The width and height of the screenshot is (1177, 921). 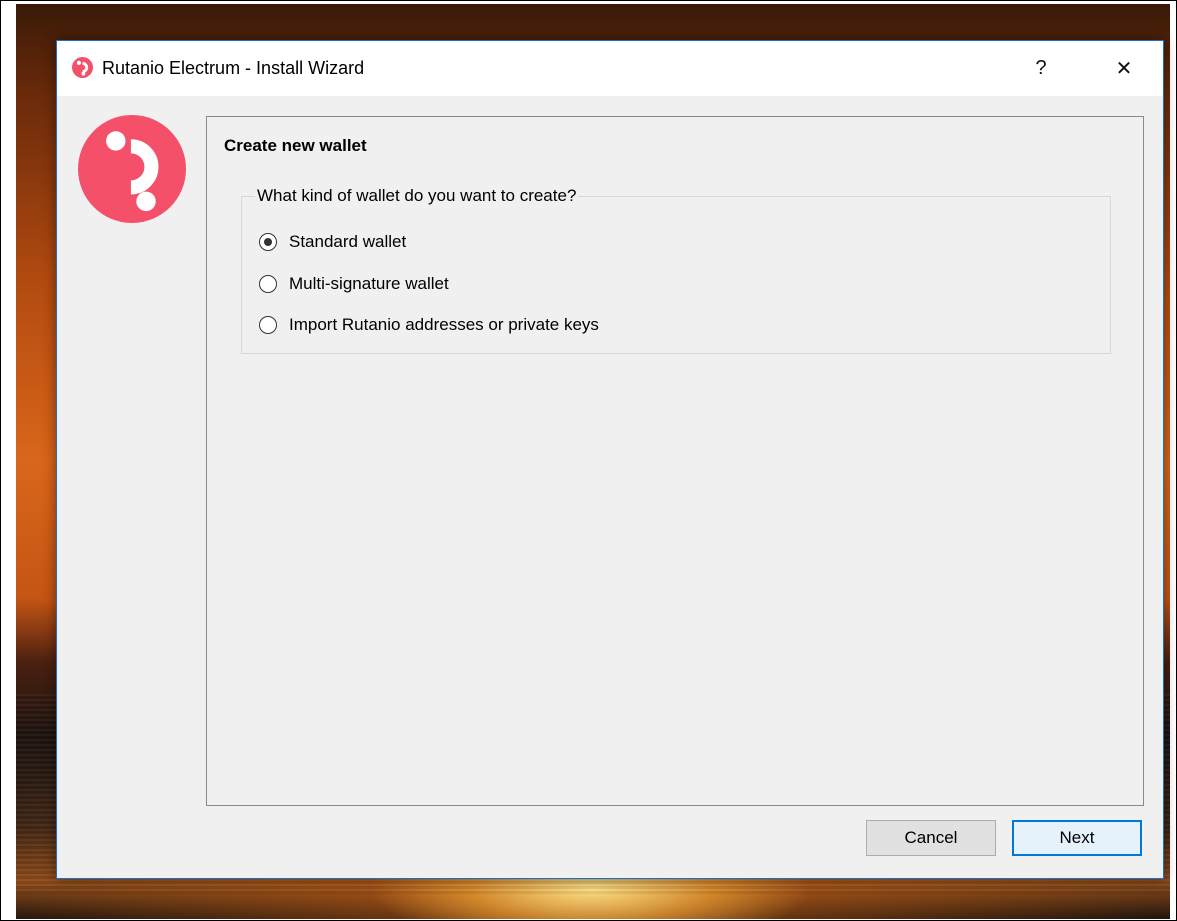 What do you see at coordinates (268, 242) in the screenshot?
I see `radio-selected-icon` at bounding box center [268, 242].